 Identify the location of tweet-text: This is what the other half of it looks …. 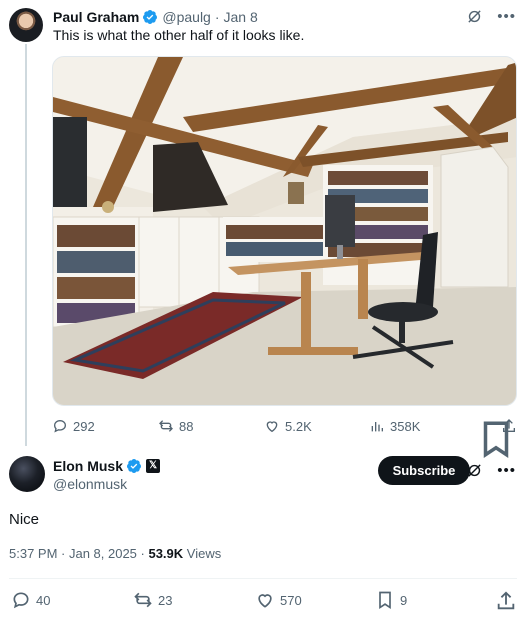
(179, 35).